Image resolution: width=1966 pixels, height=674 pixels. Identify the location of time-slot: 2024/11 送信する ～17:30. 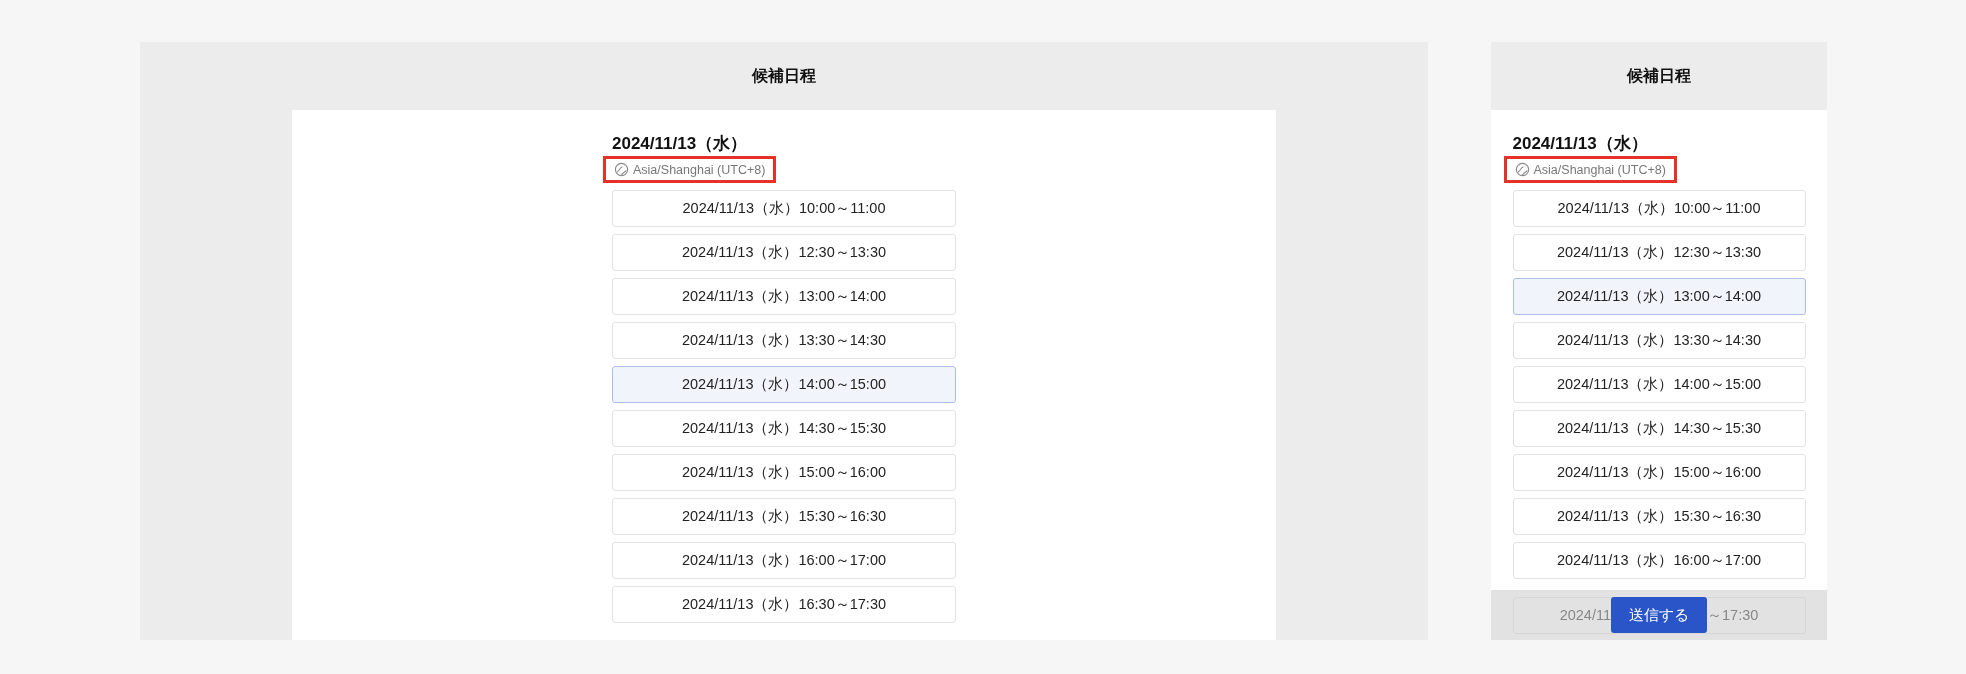
(1659, 615).